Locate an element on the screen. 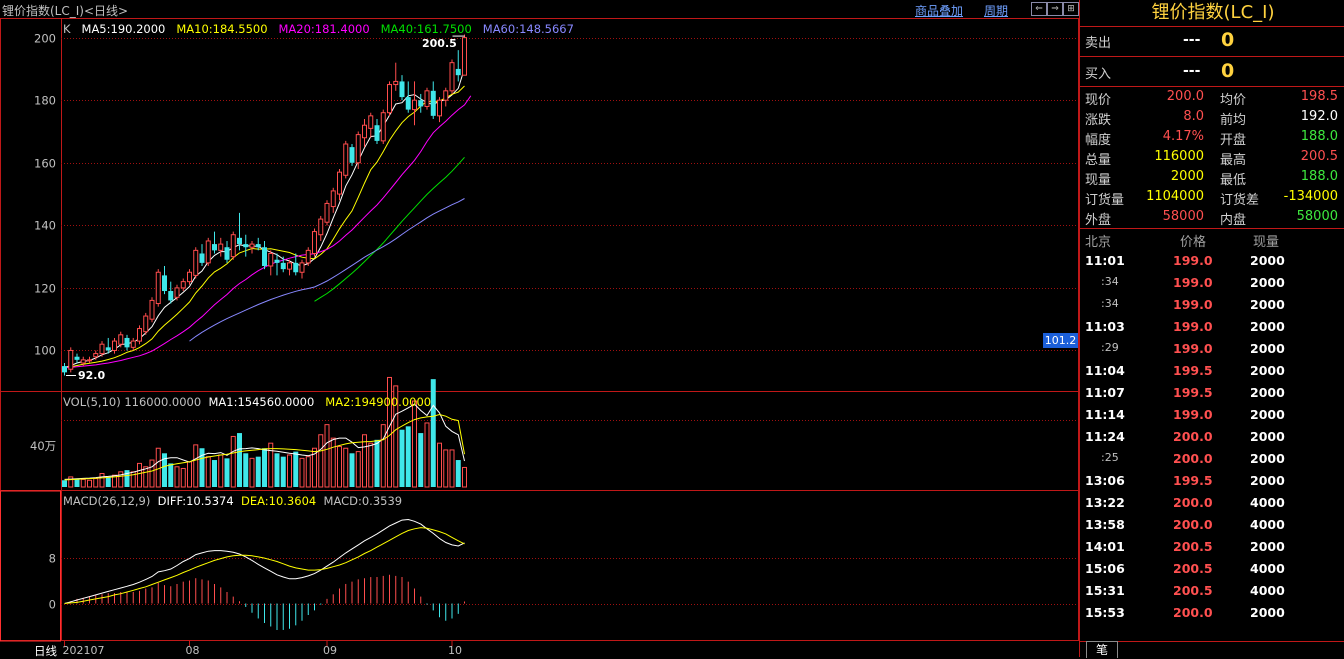  y-tick-label: 120 is located at coordinates (45, 289).